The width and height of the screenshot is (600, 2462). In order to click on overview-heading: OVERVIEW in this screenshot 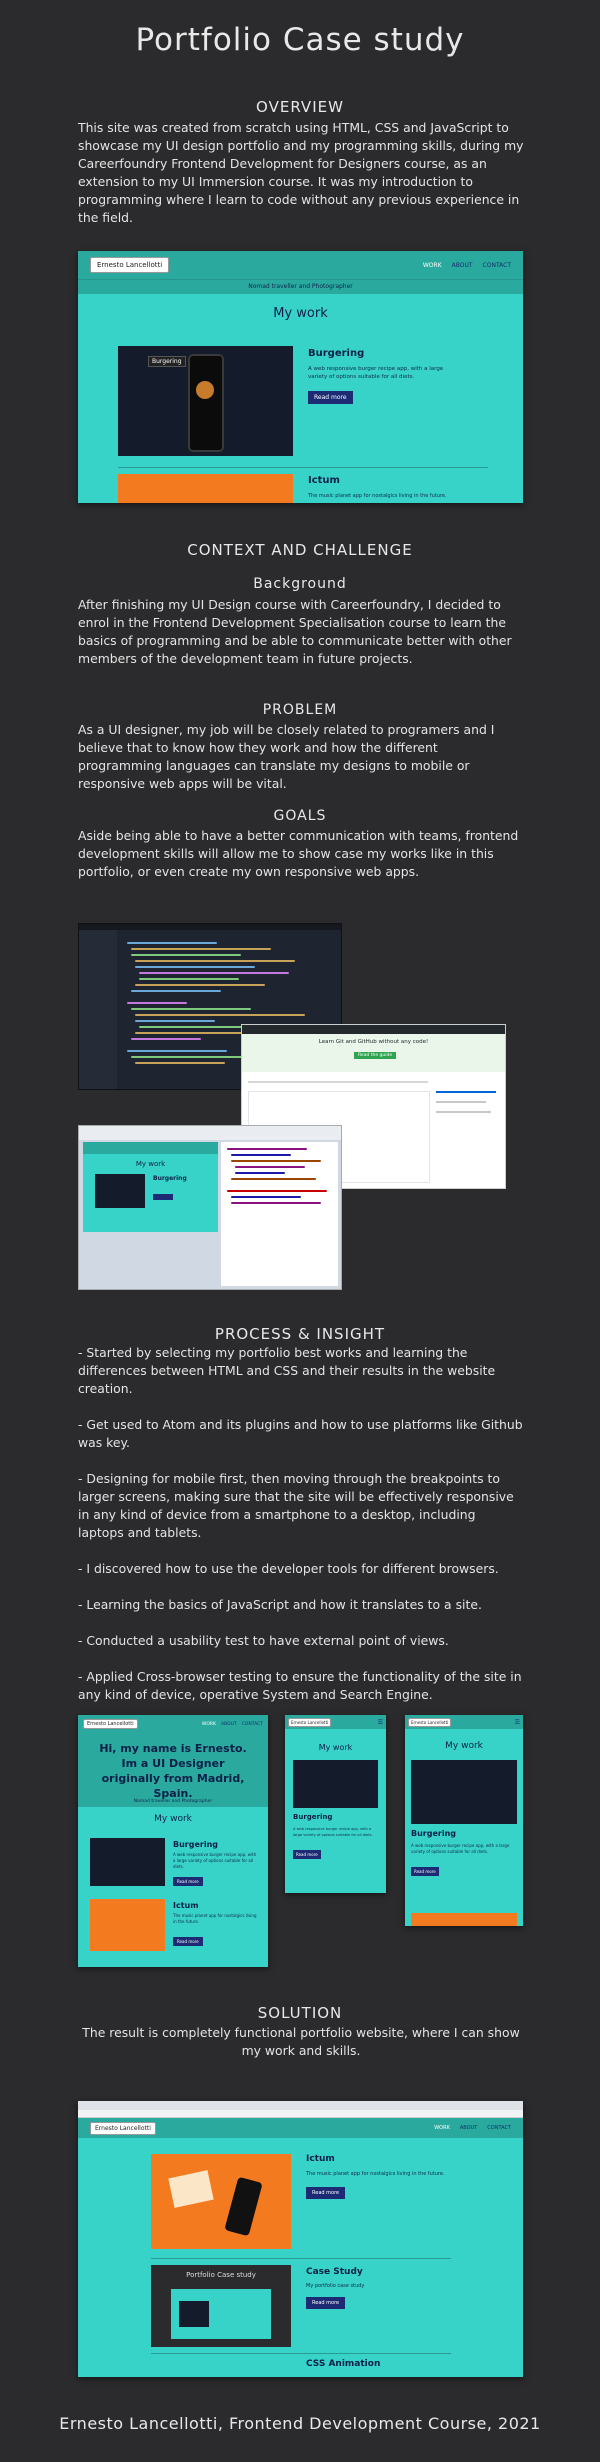, I will do `click(300, 107)`.